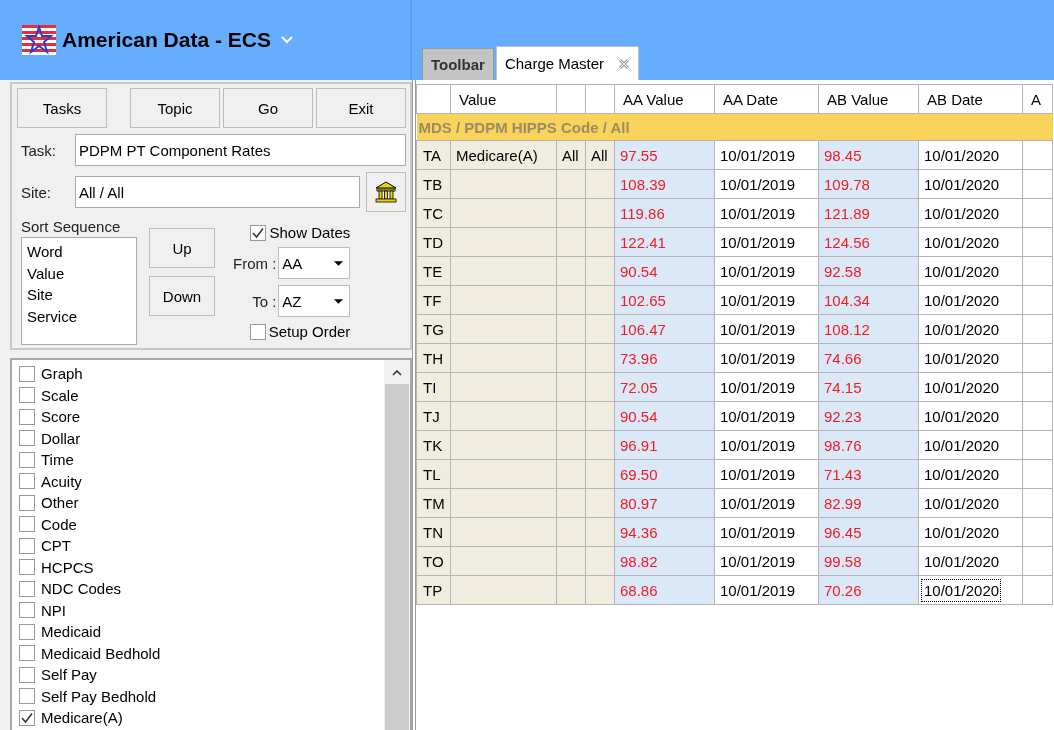 The width and height of the screenshot is (1054, 730). What do you see at coordinates (842, 155) in the screenshot?
I see `table-cell-text: 98.45` at bounding box center [842, 155].